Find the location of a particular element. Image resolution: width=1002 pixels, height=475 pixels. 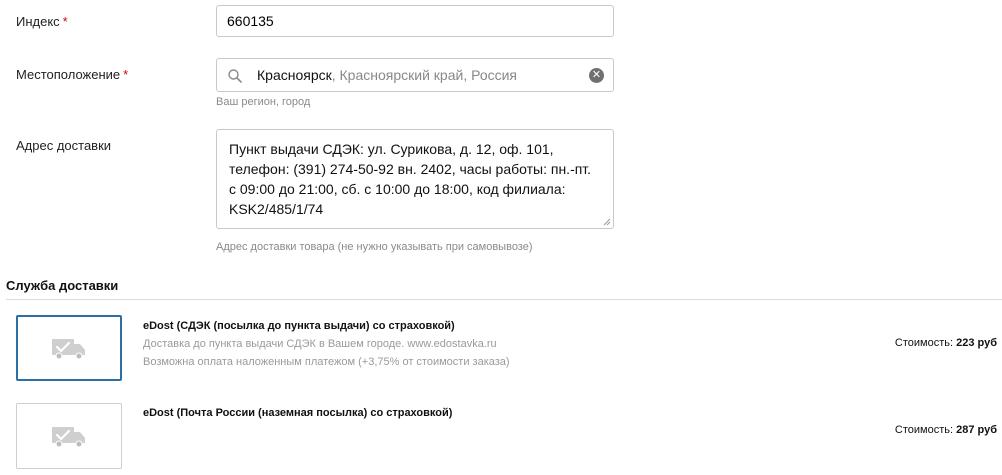

service-option-russian-post is located at coordinates (69, 436).